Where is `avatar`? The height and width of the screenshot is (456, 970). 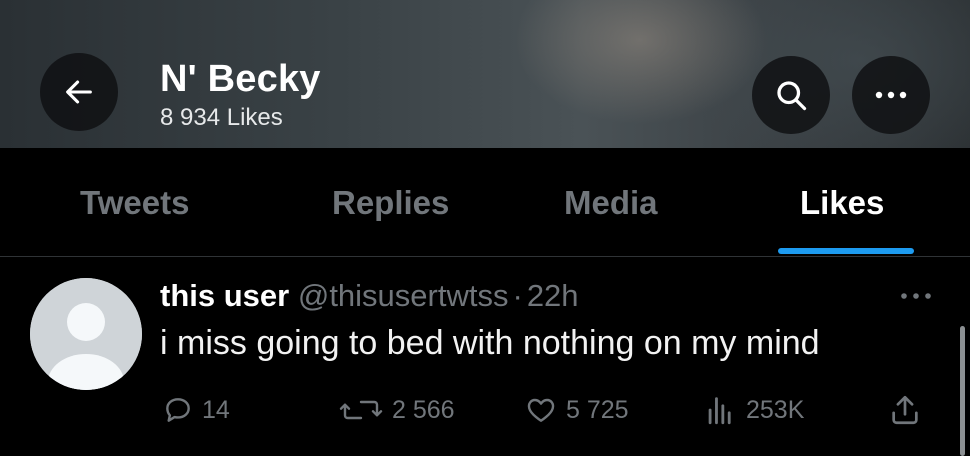
avatar is located at coordinates (86, 334).